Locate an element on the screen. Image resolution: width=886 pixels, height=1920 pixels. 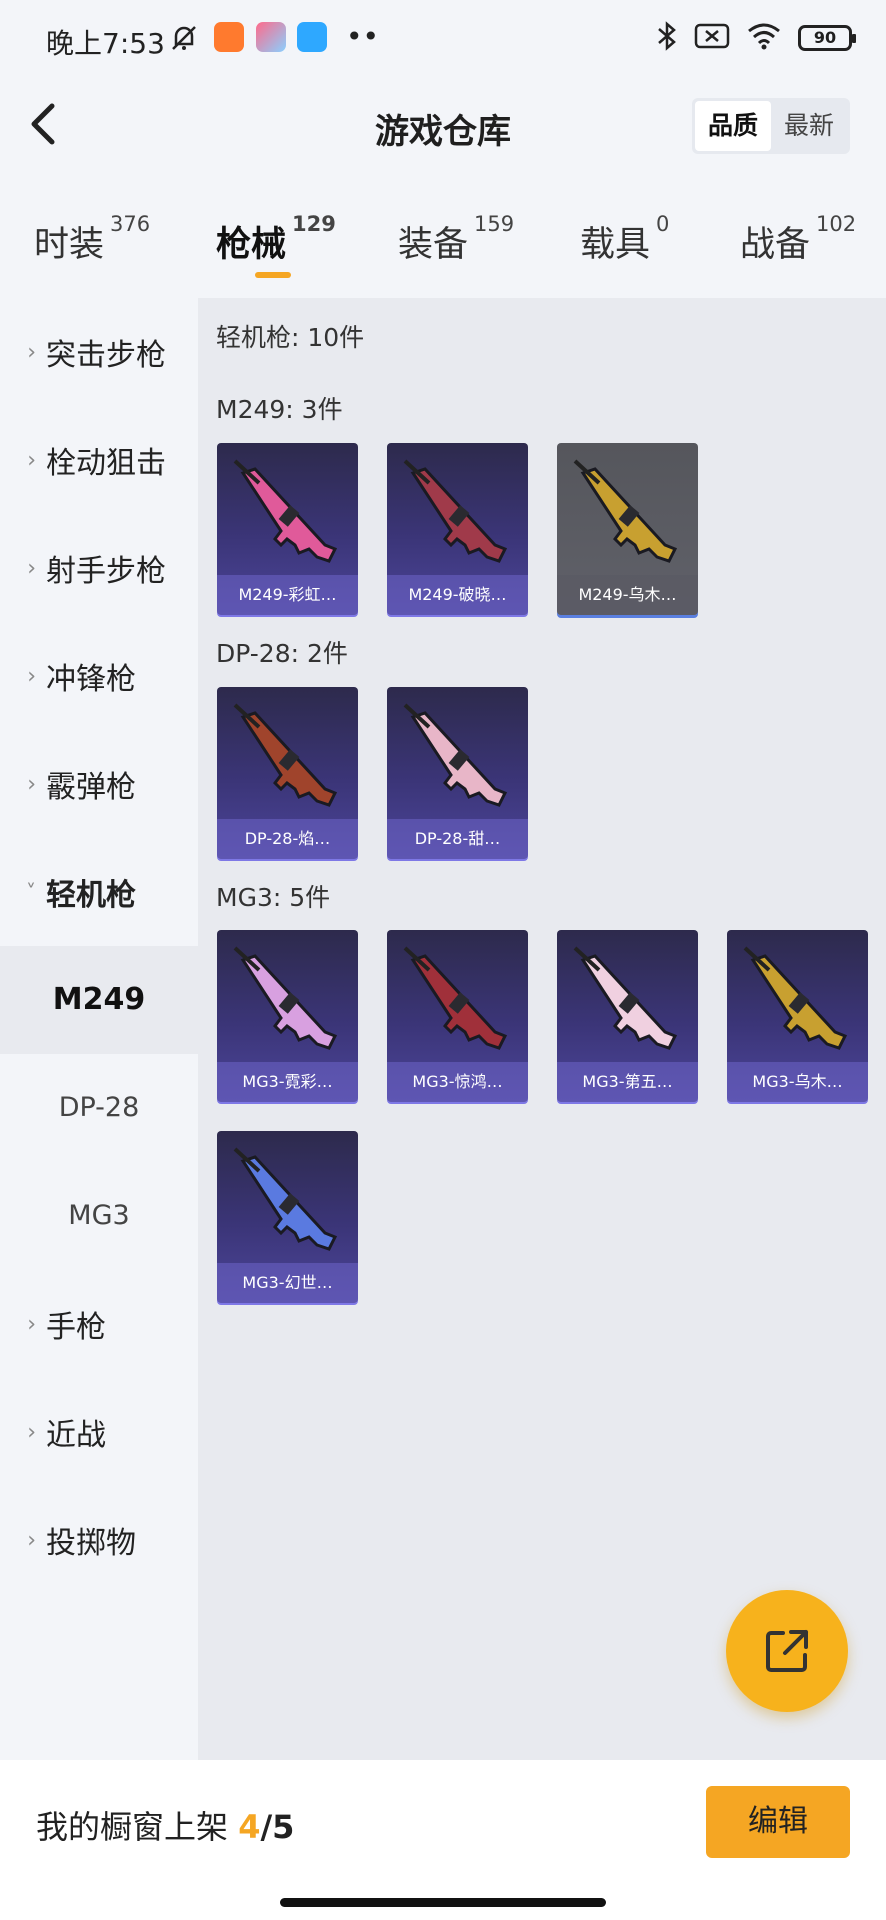
wifi-icon is located at coordinates (764, 38).